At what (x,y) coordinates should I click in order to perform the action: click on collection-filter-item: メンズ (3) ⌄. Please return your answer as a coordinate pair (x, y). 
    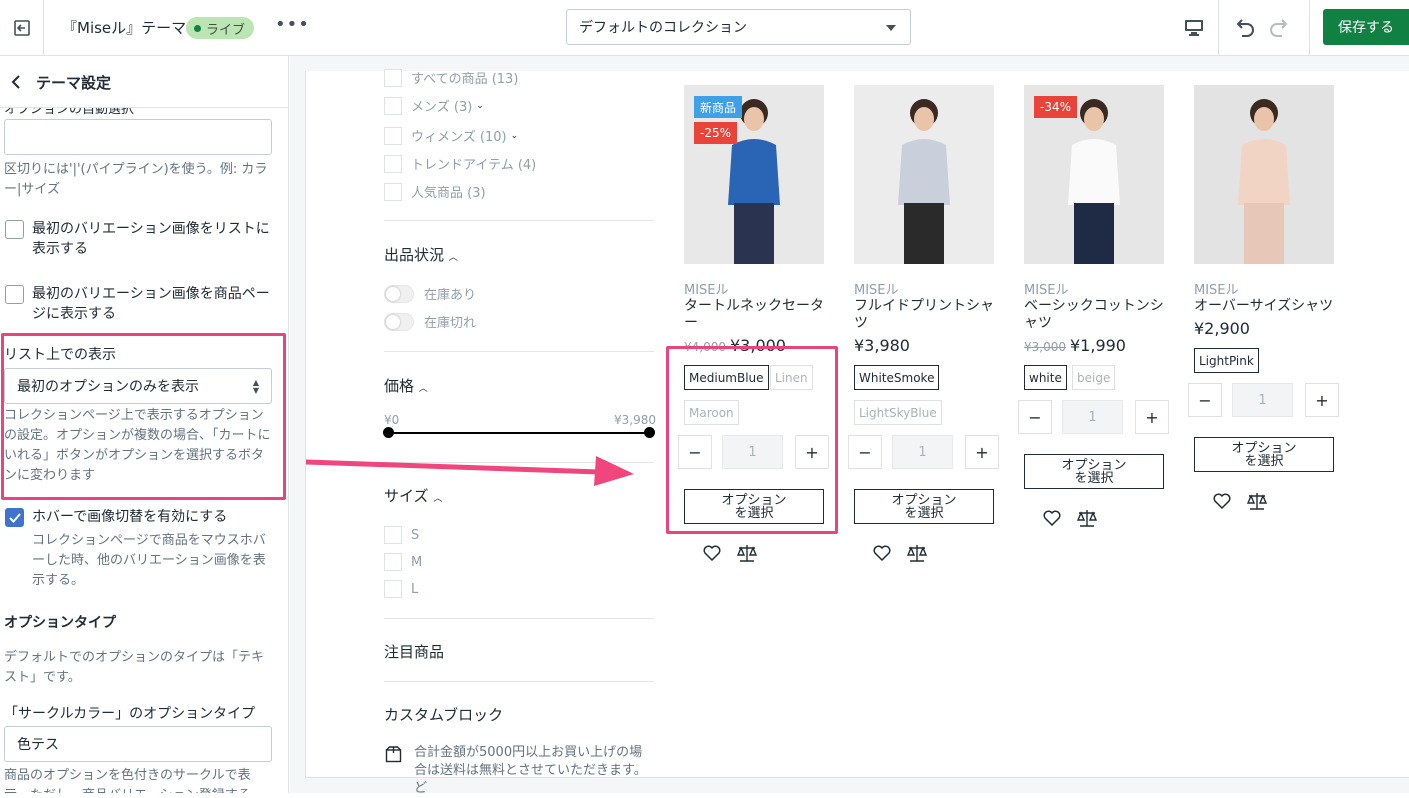
    Looking at the image, I should click on (434, 105).